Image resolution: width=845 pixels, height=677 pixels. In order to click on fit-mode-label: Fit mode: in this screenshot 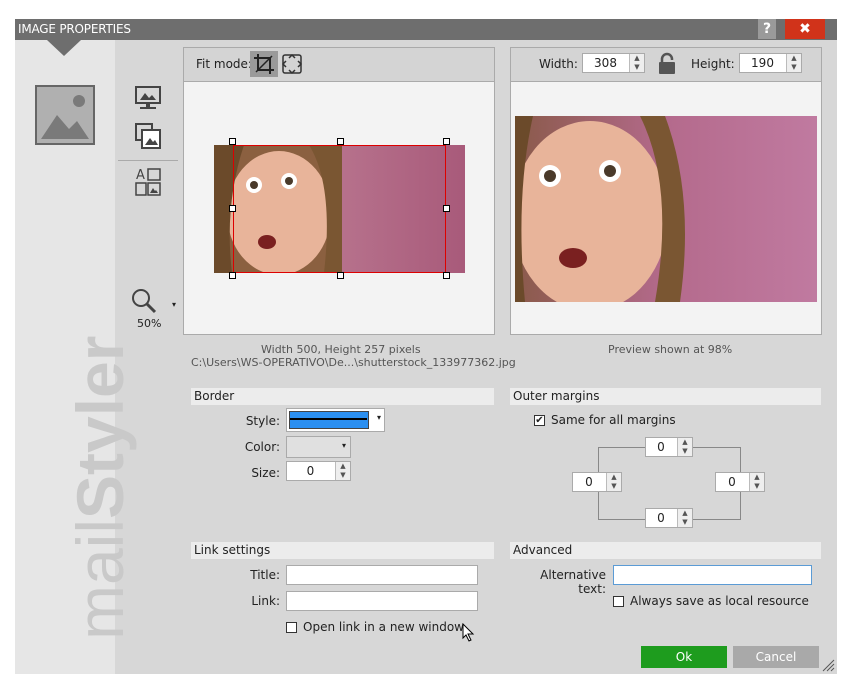, I will do `click(224, 64)`.